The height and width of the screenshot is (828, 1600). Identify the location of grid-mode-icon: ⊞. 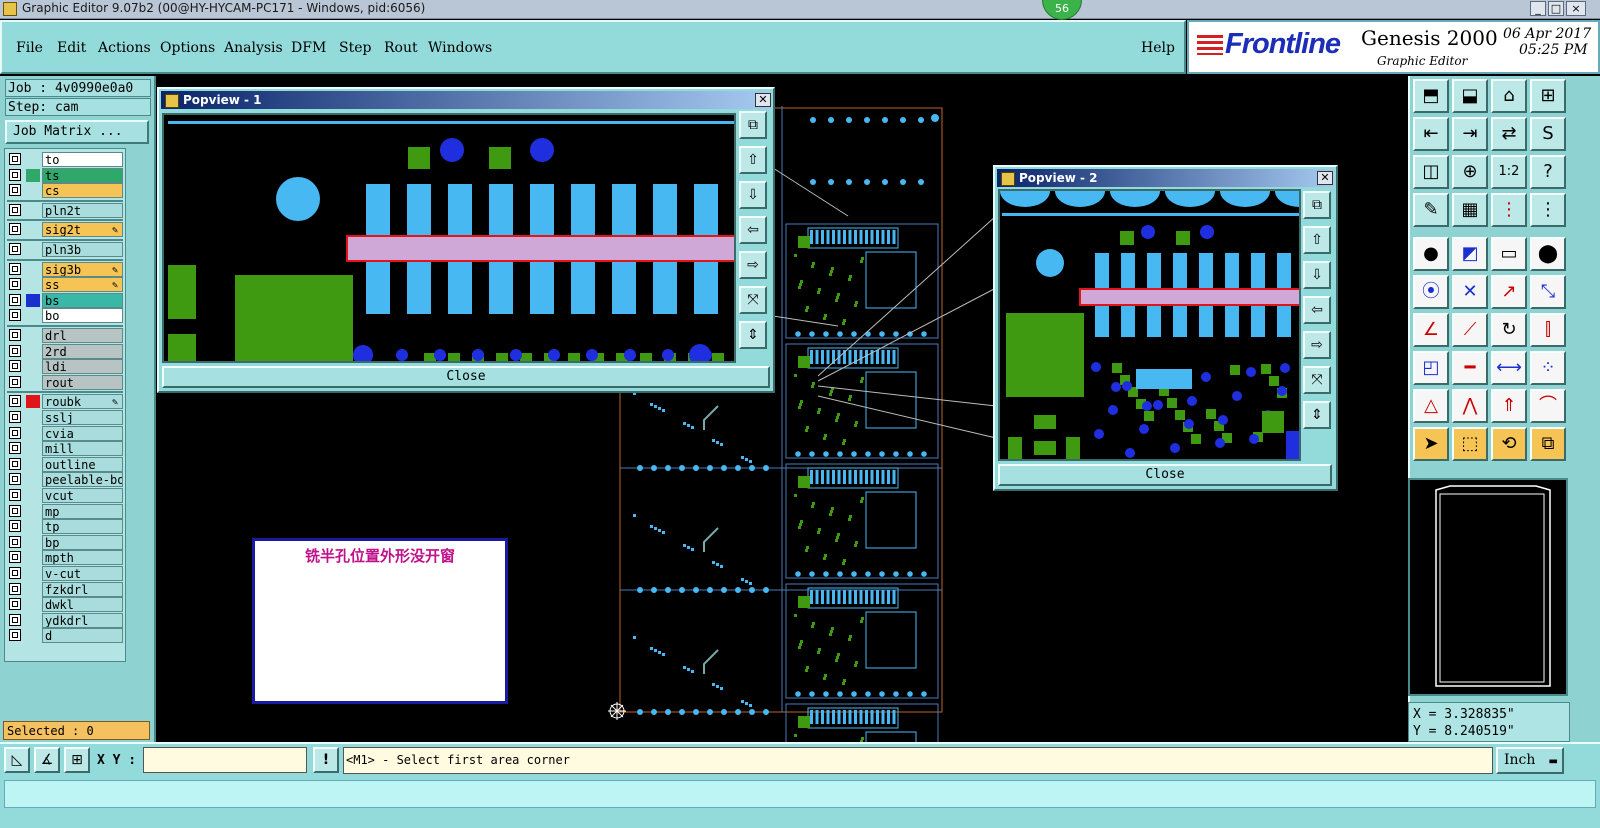
(77, 760).